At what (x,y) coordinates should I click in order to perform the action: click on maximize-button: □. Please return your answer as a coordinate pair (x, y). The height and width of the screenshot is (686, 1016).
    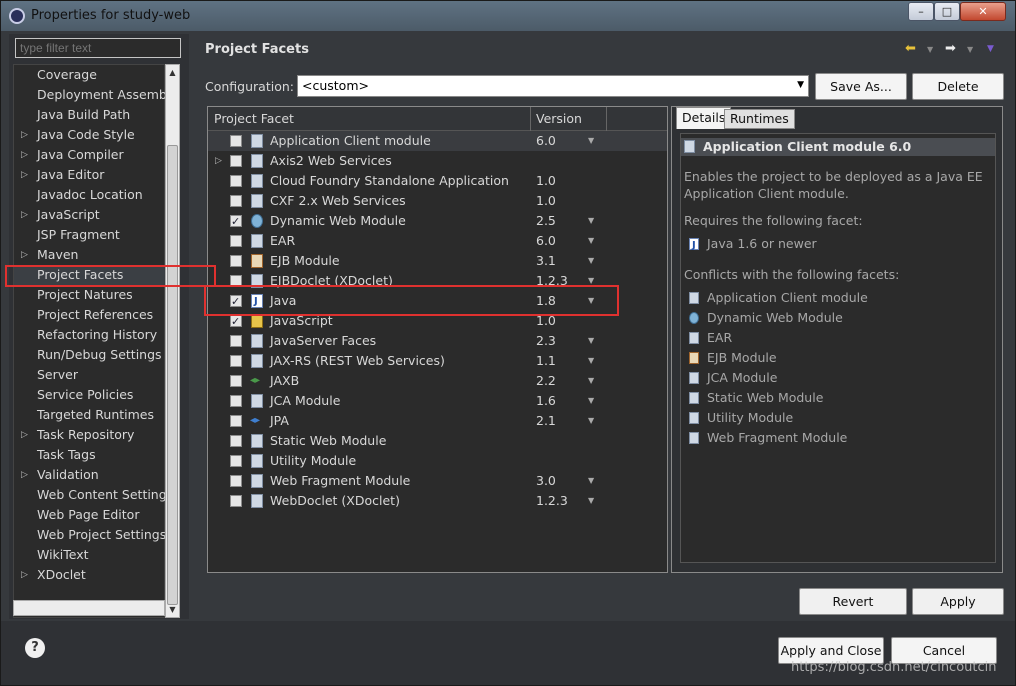
    Looking at the image, I should click on (947, 11).